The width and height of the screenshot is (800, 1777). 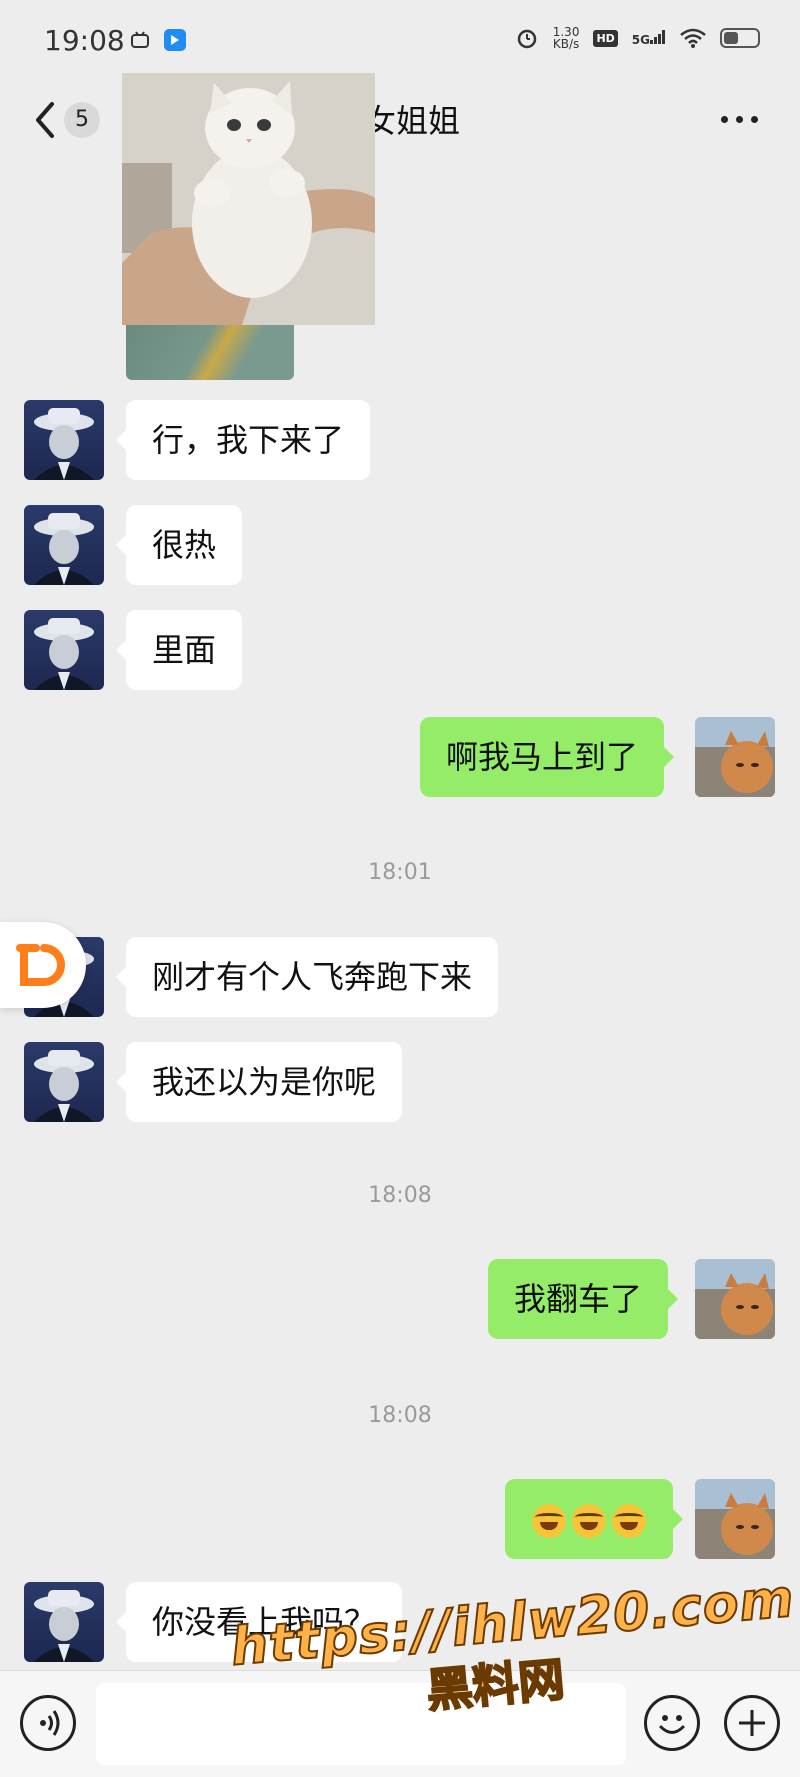 What do you see at coordinates (140, 39) in the screenshot?
I see `app-notification-icon` at bounding box center [140, 39].